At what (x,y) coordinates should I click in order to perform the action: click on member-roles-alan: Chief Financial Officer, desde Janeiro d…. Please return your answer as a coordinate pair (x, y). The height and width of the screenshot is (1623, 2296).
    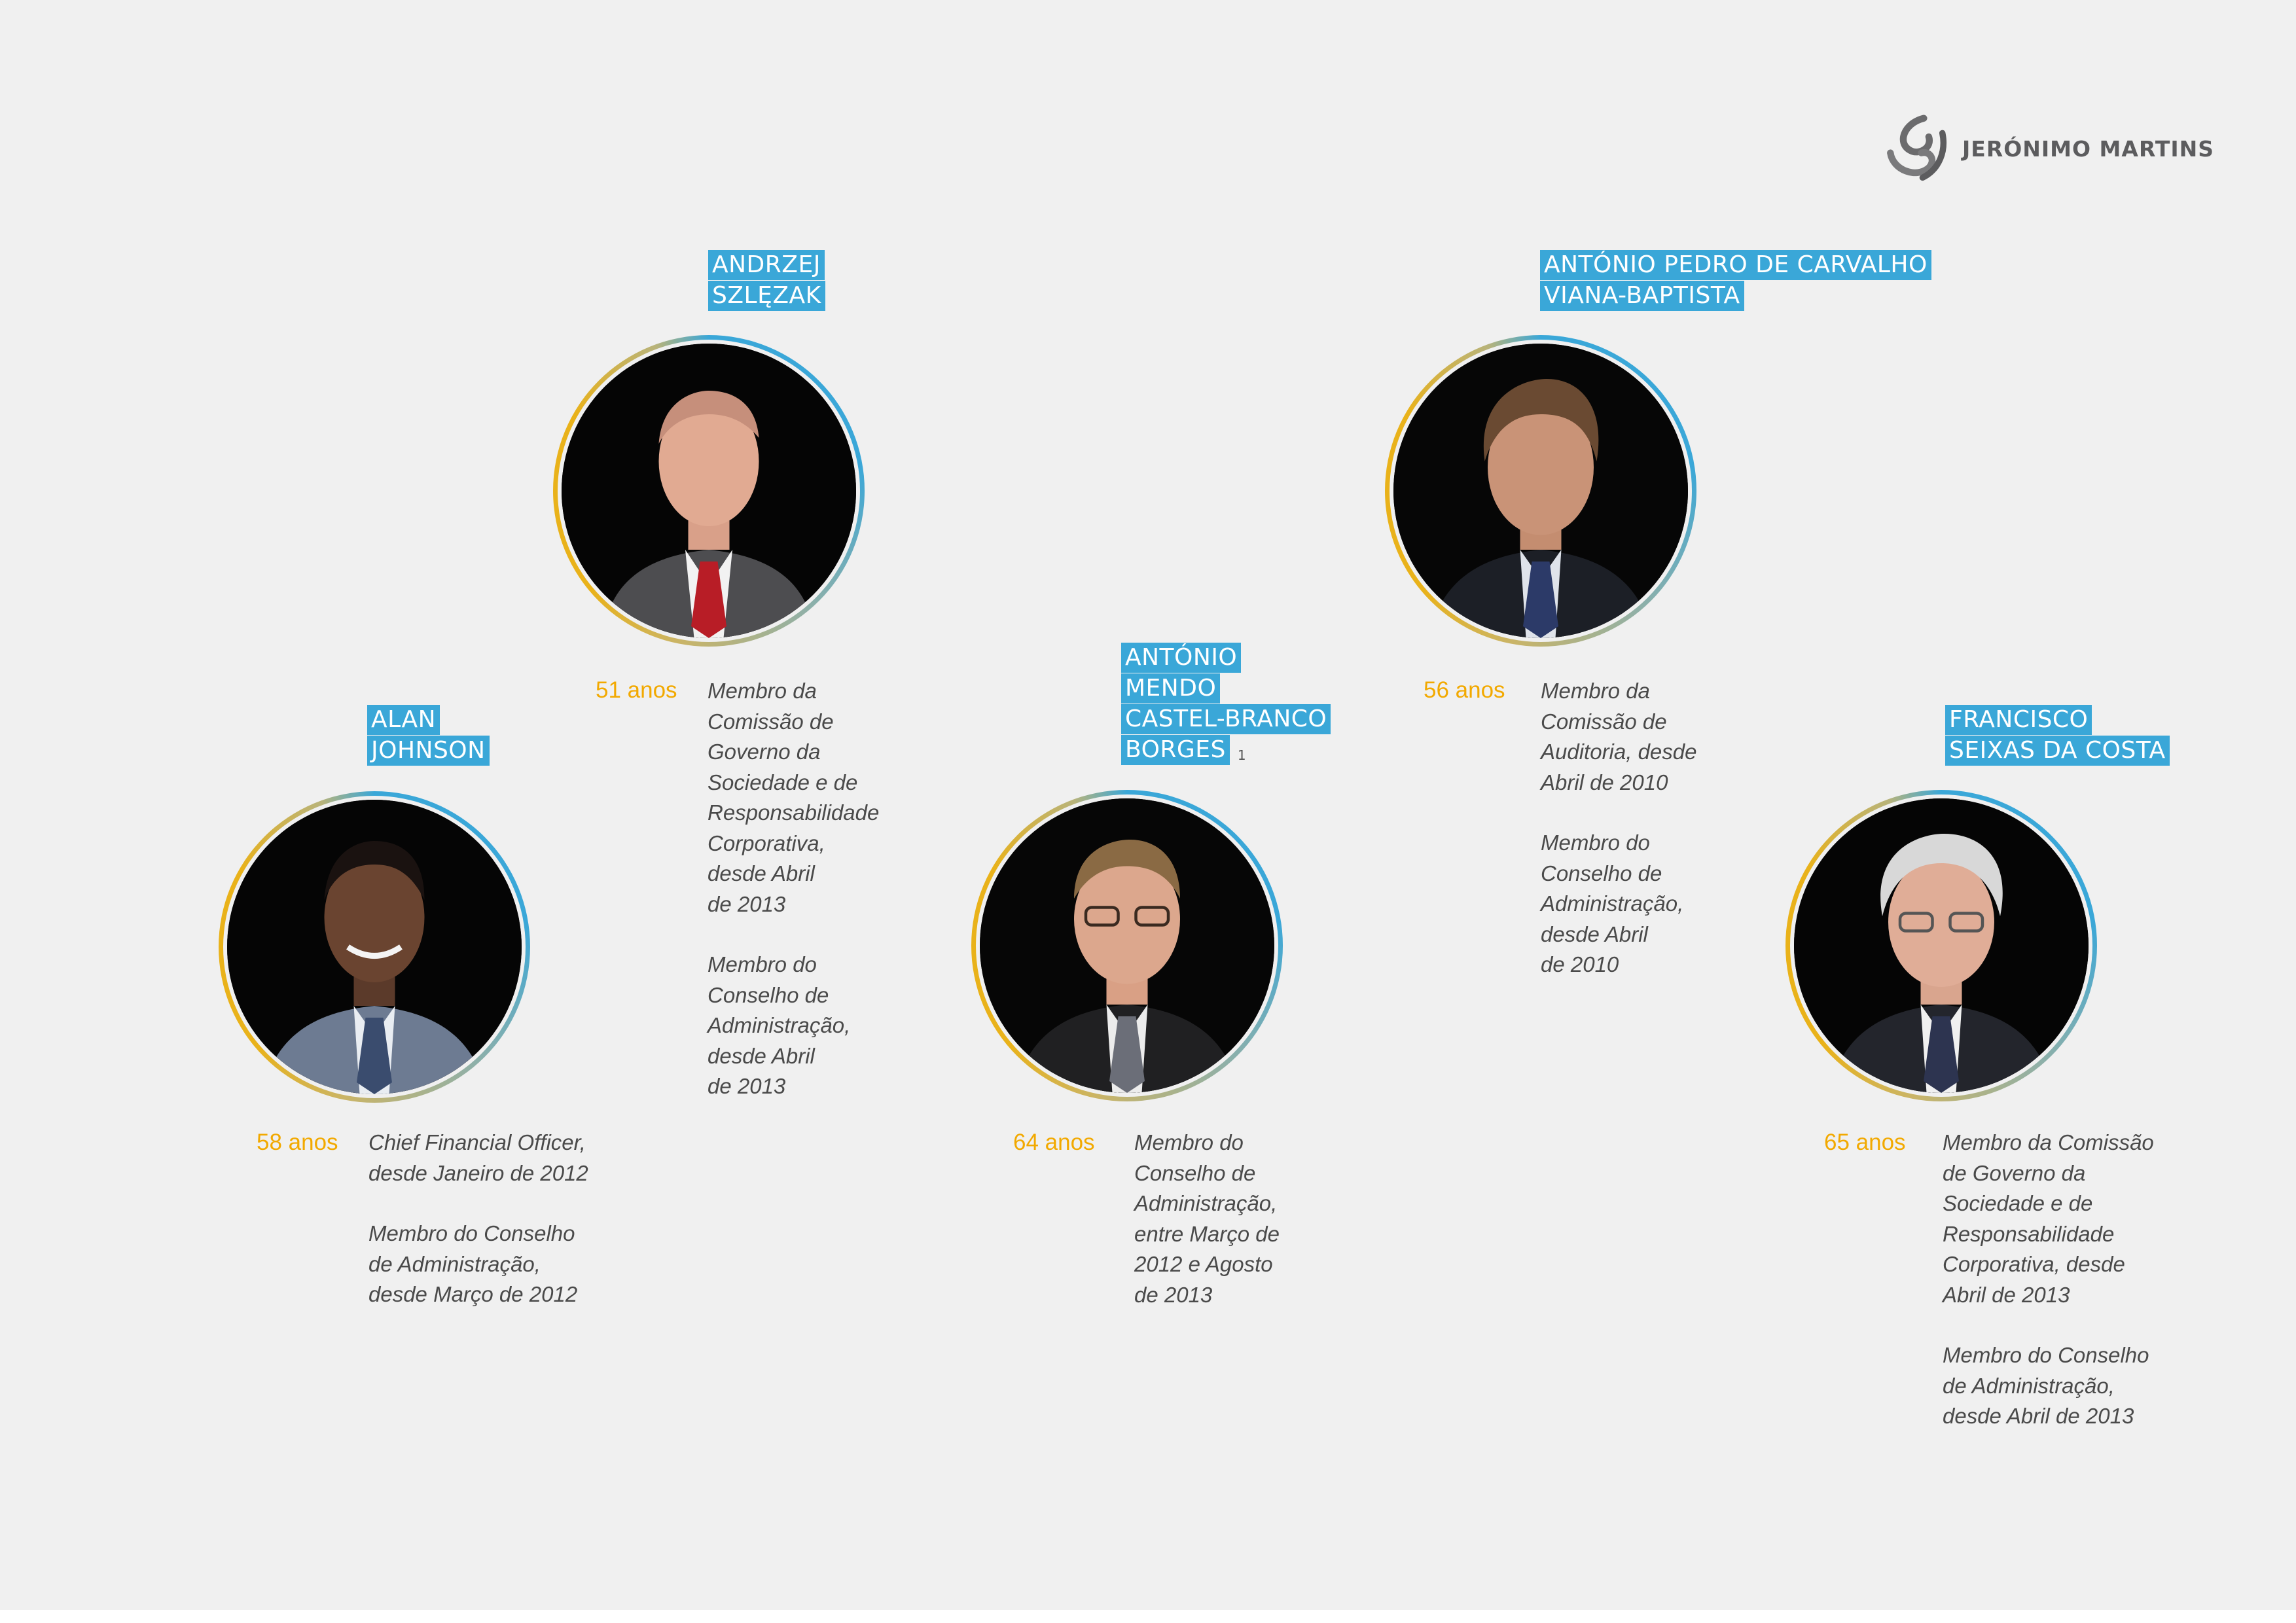
    Looking at the image, I should click on (505, 1219).